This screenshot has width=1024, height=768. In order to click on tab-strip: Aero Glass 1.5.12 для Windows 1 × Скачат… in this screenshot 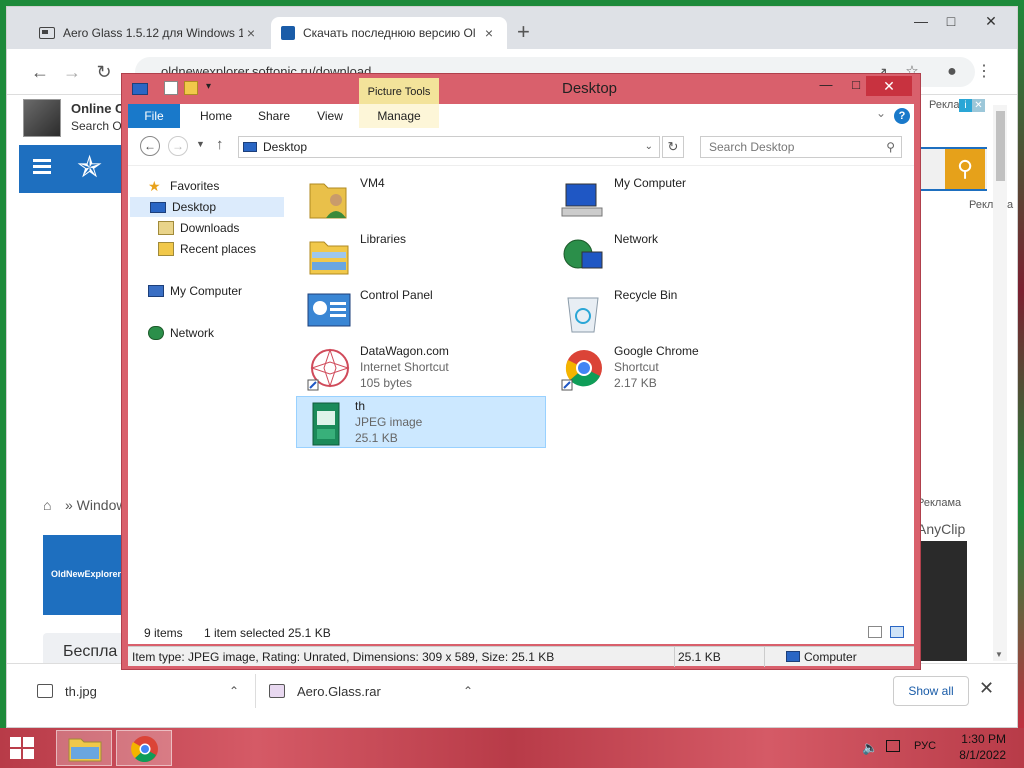, I will do `click(512, 28)`.